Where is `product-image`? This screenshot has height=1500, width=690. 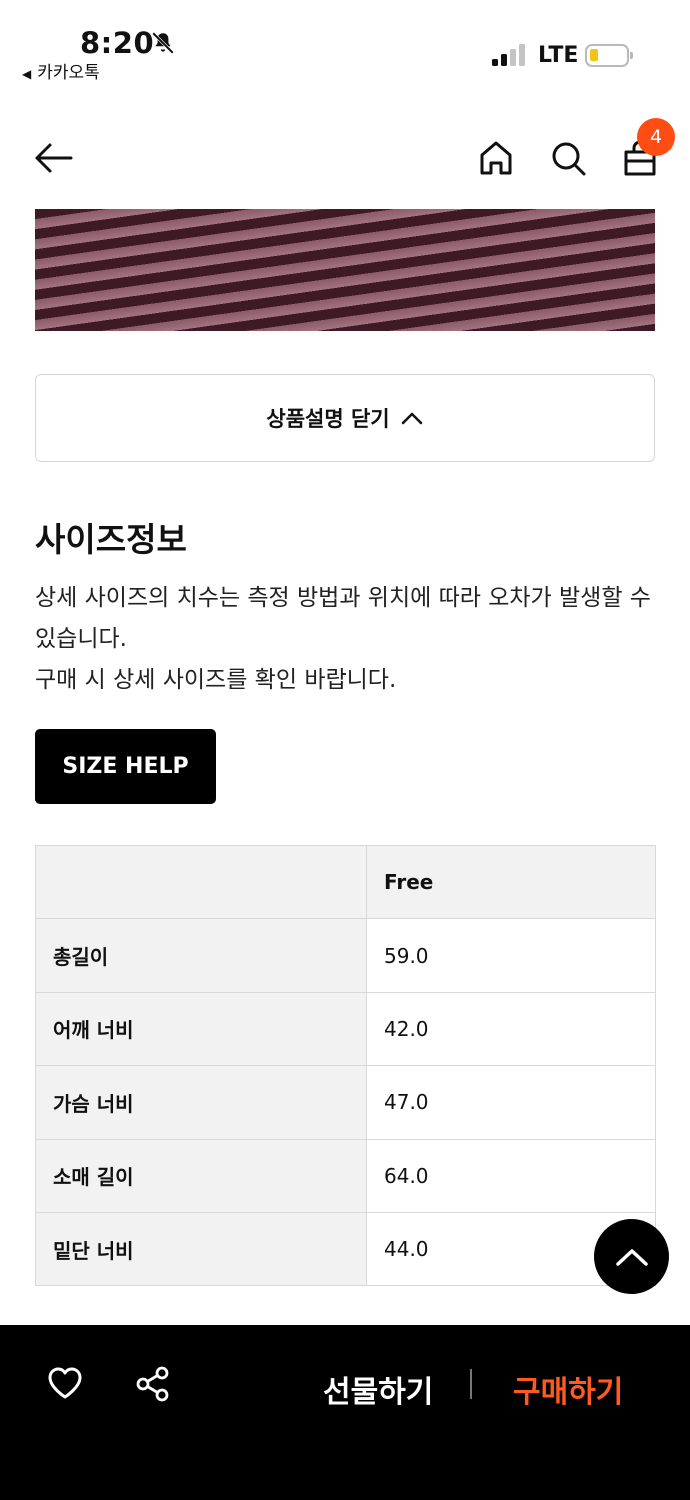
product-image is located at coordinates (345, 270).